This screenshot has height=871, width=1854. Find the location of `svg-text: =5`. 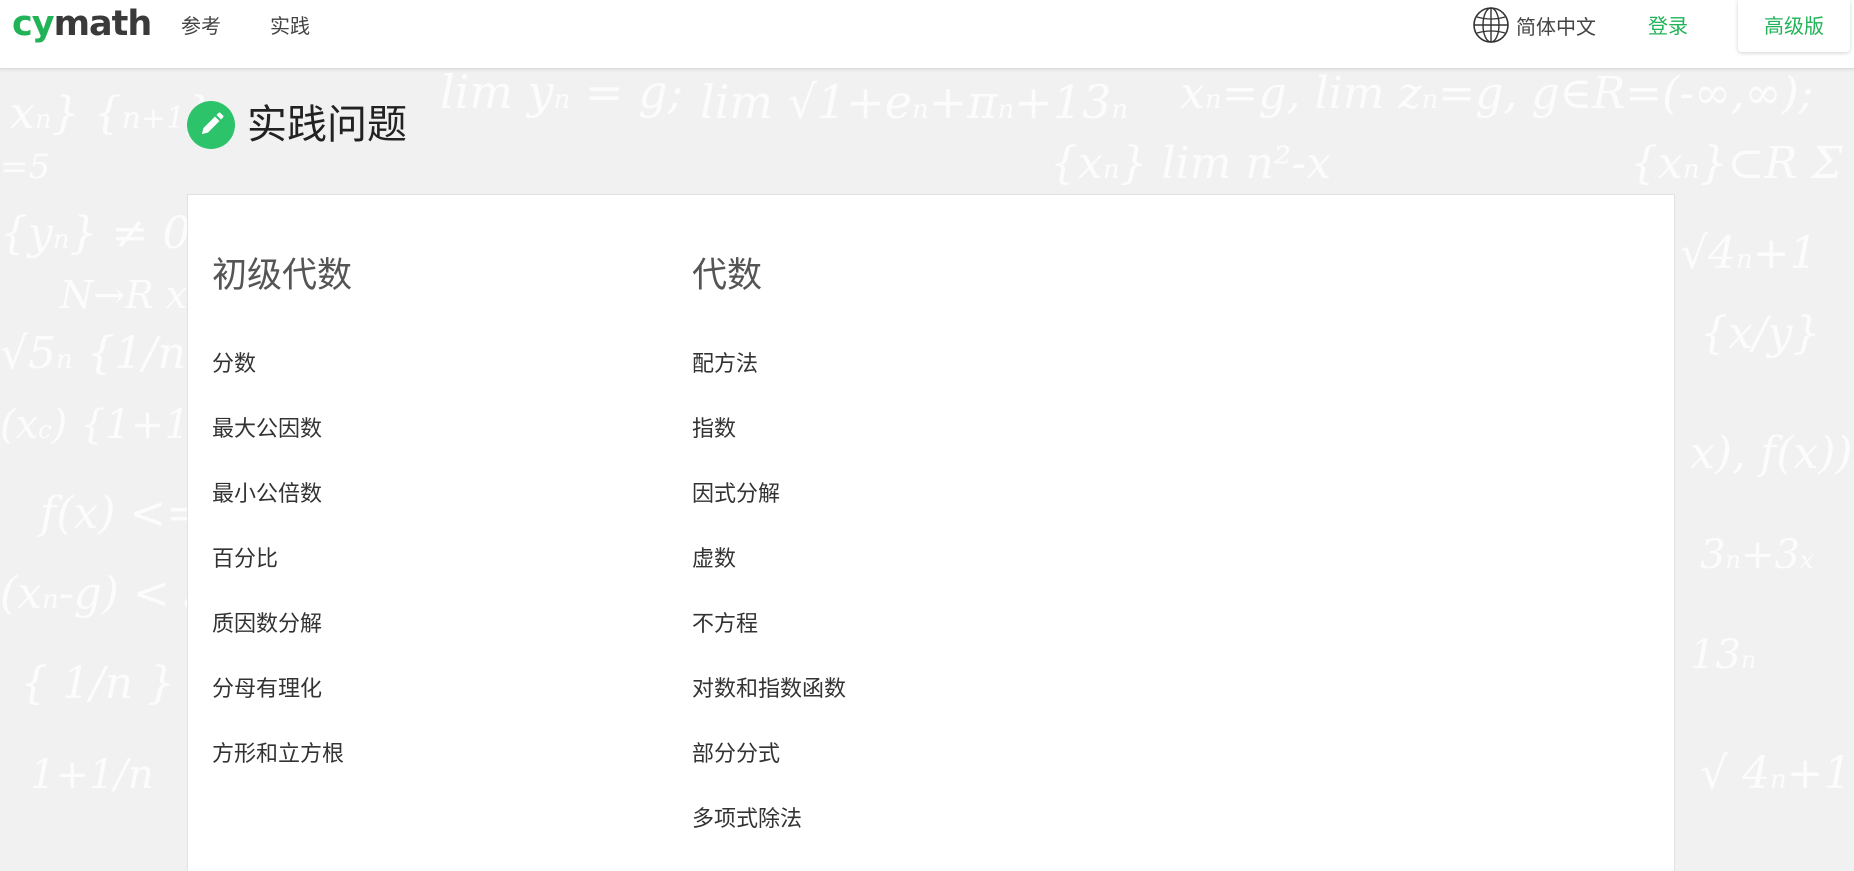

svg-text: =5 is located at coordinates (25, 167).